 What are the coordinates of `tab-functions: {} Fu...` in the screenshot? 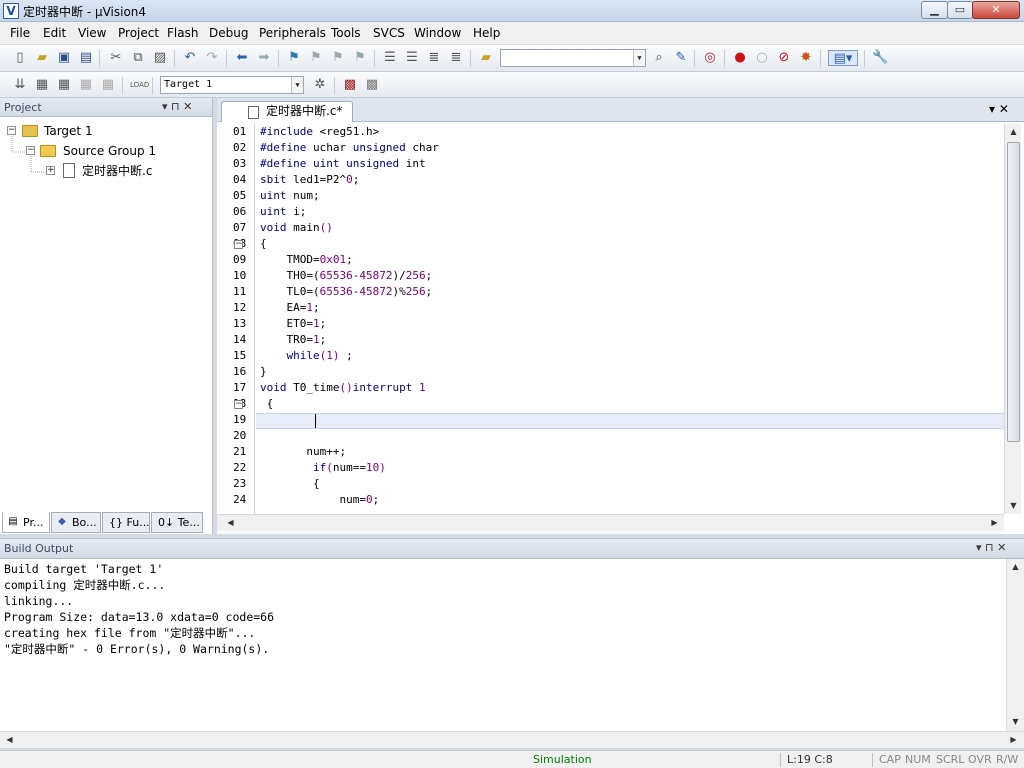 It's located at (126, 522).